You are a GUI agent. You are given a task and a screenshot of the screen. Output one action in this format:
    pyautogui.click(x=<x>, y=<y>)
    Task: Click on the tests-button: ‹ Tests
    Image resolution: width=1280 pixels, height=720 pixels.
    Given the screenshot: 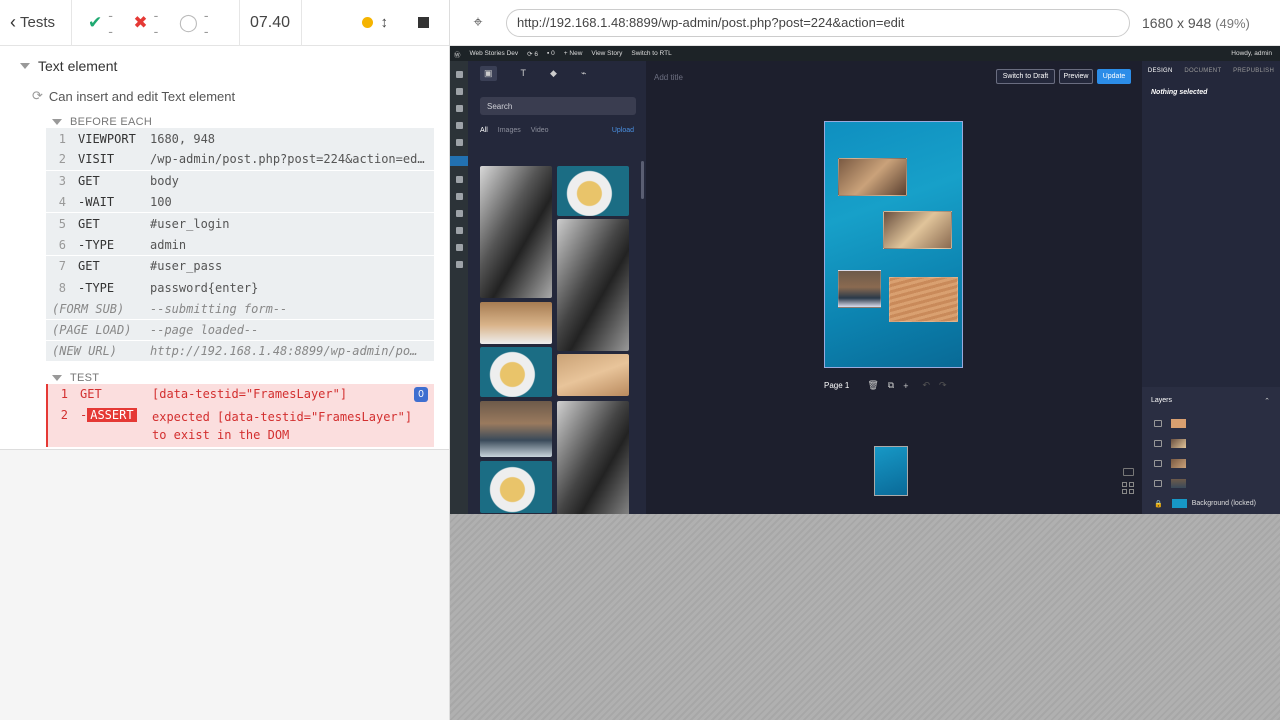 What is the action you would take?
    pyautogui.click(x=36, y=23)
    